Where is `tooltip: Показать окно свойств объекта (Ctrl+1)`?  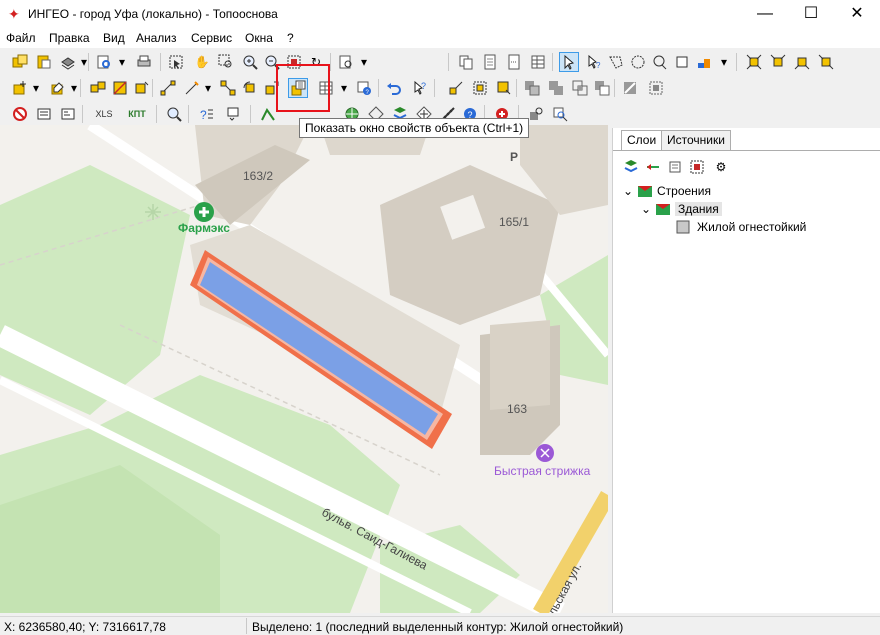
tooltip: Показать окно свойств объекта (Ctrl+1) is located at coordinates (414, 128).